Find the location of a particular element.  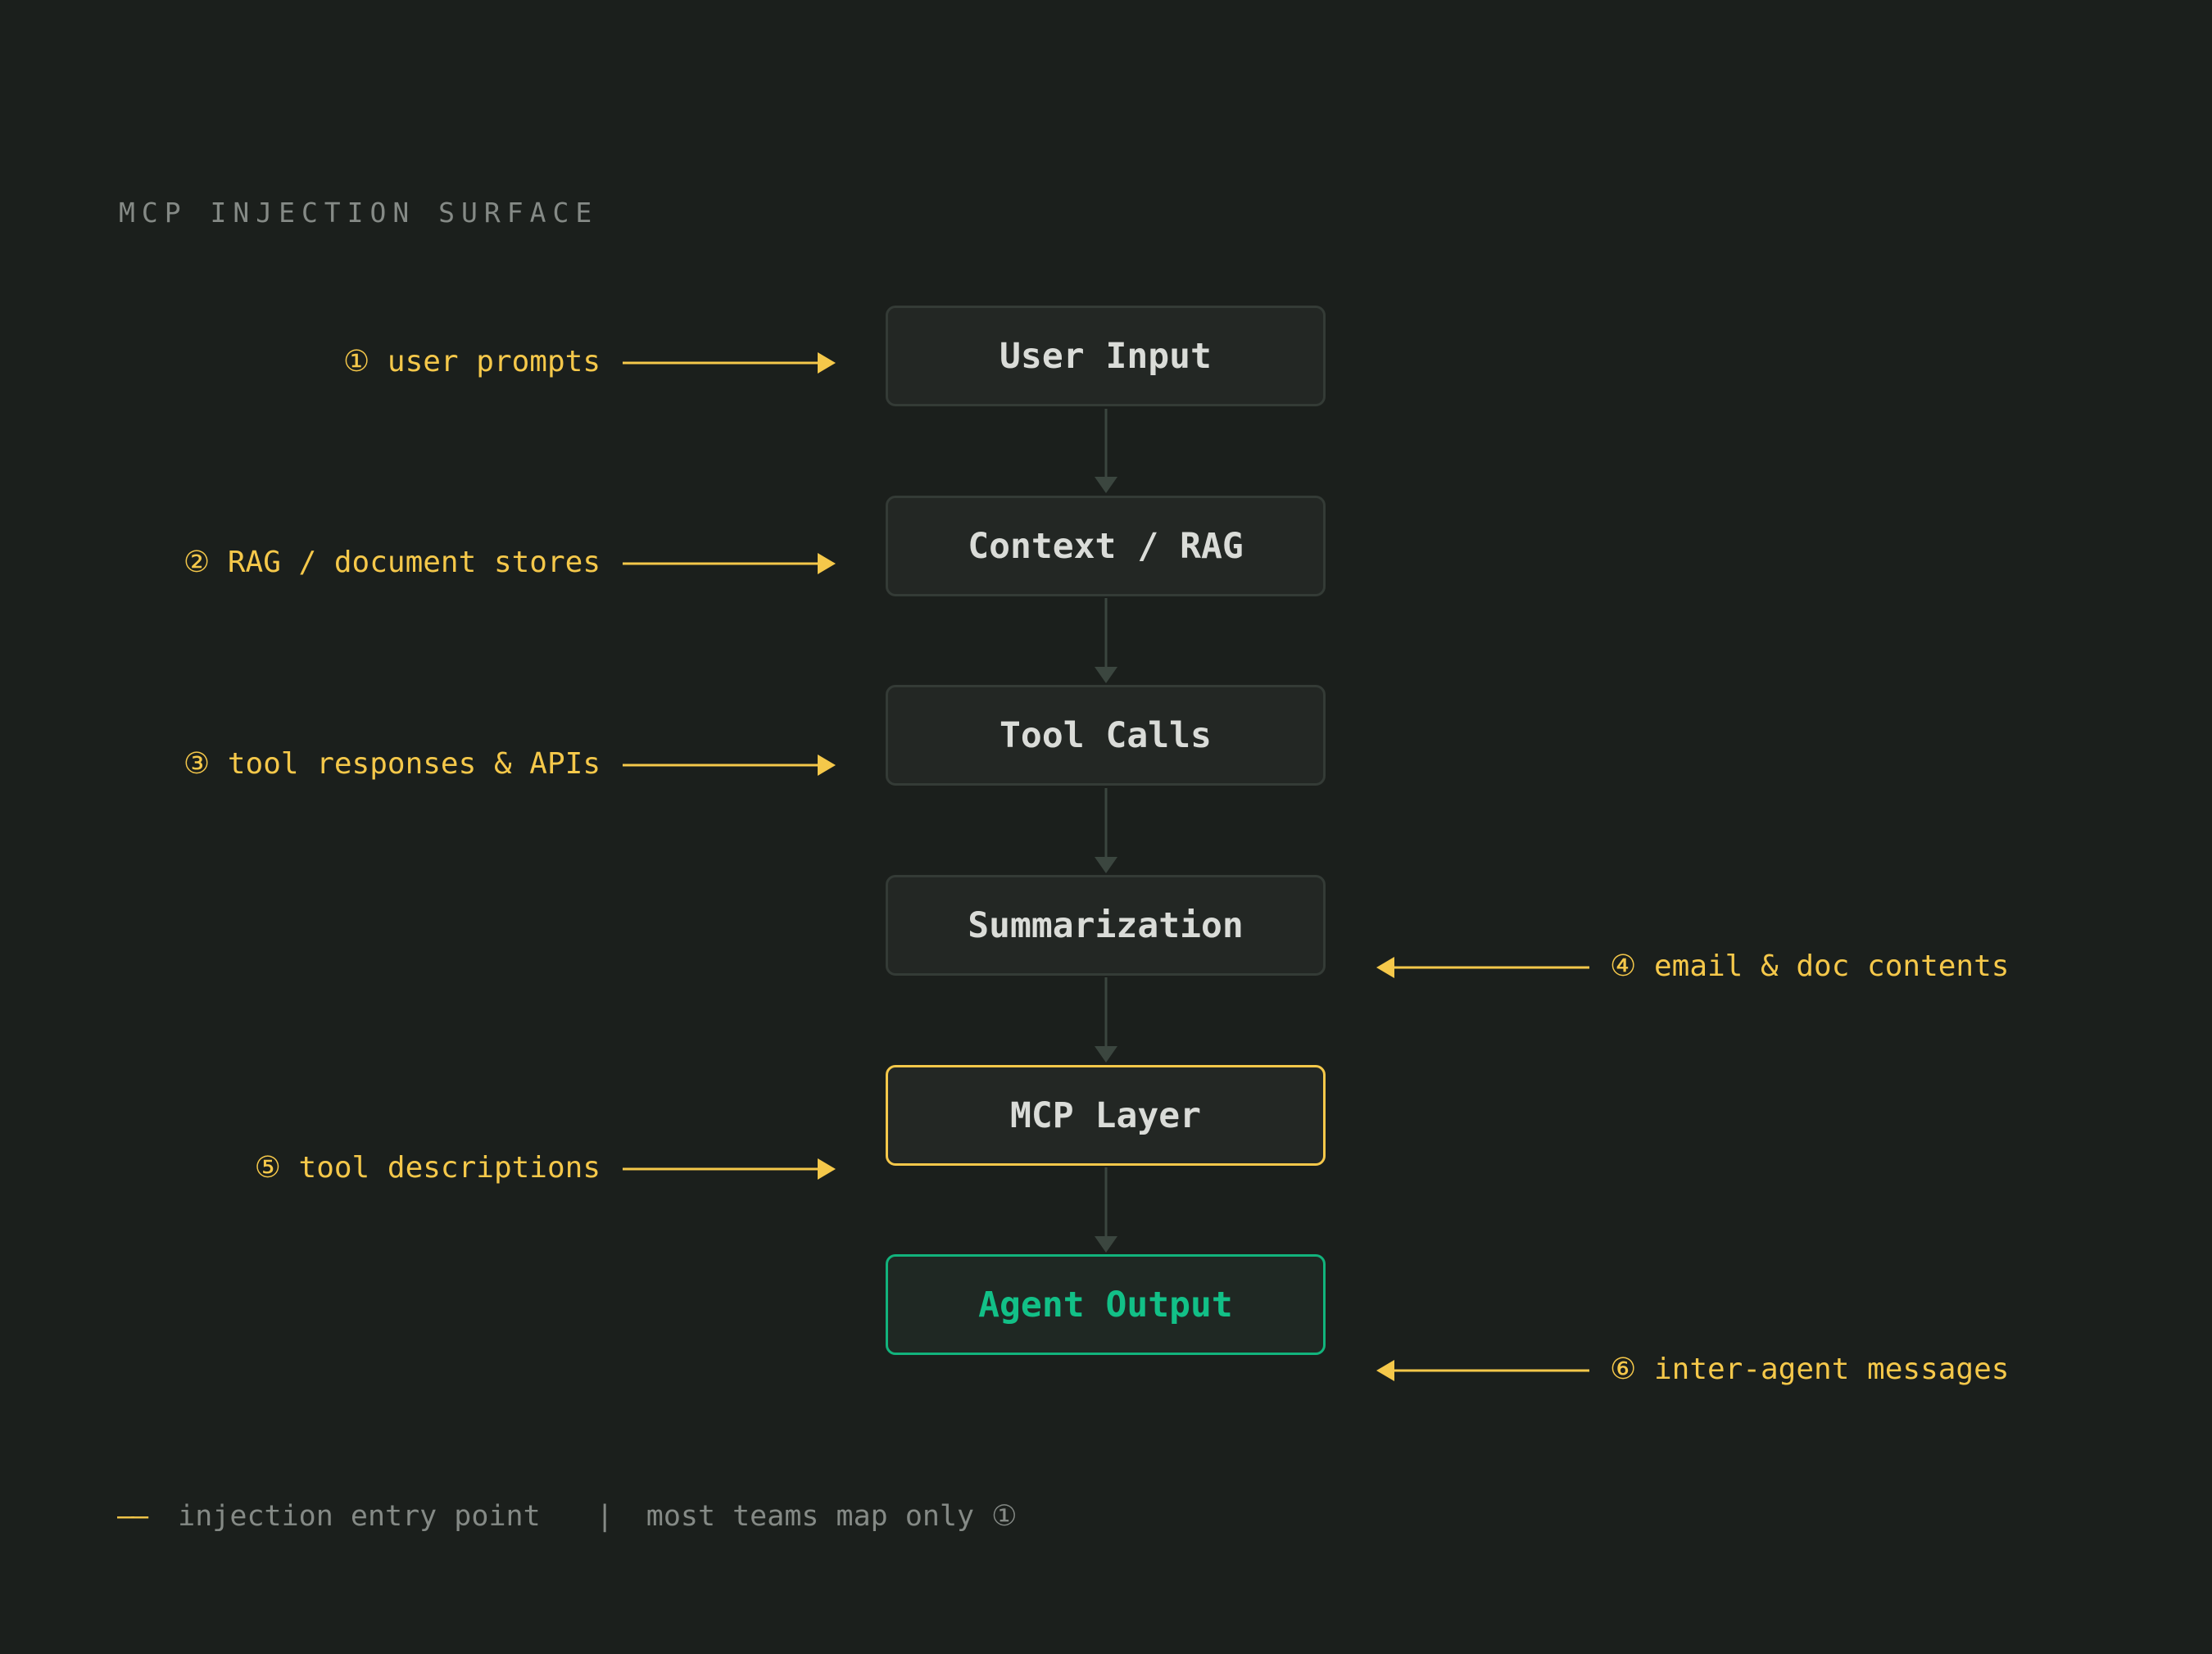

injection-marker: ⑥ is located at coordinates (1623, 1369).